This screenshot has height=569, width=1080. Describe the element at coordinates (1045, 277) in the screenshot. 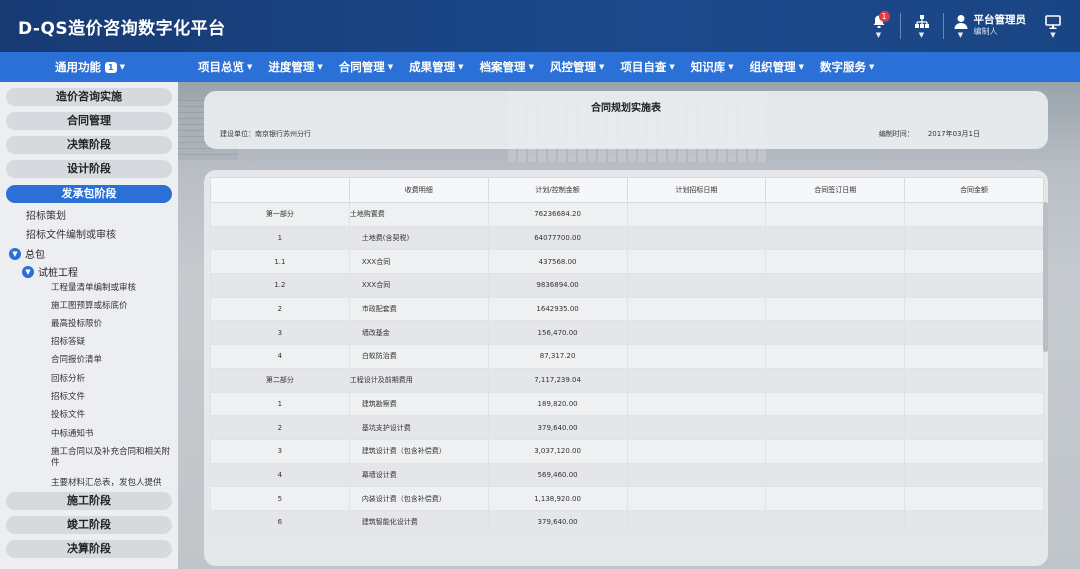

I see `table-scrollbar` at that location.